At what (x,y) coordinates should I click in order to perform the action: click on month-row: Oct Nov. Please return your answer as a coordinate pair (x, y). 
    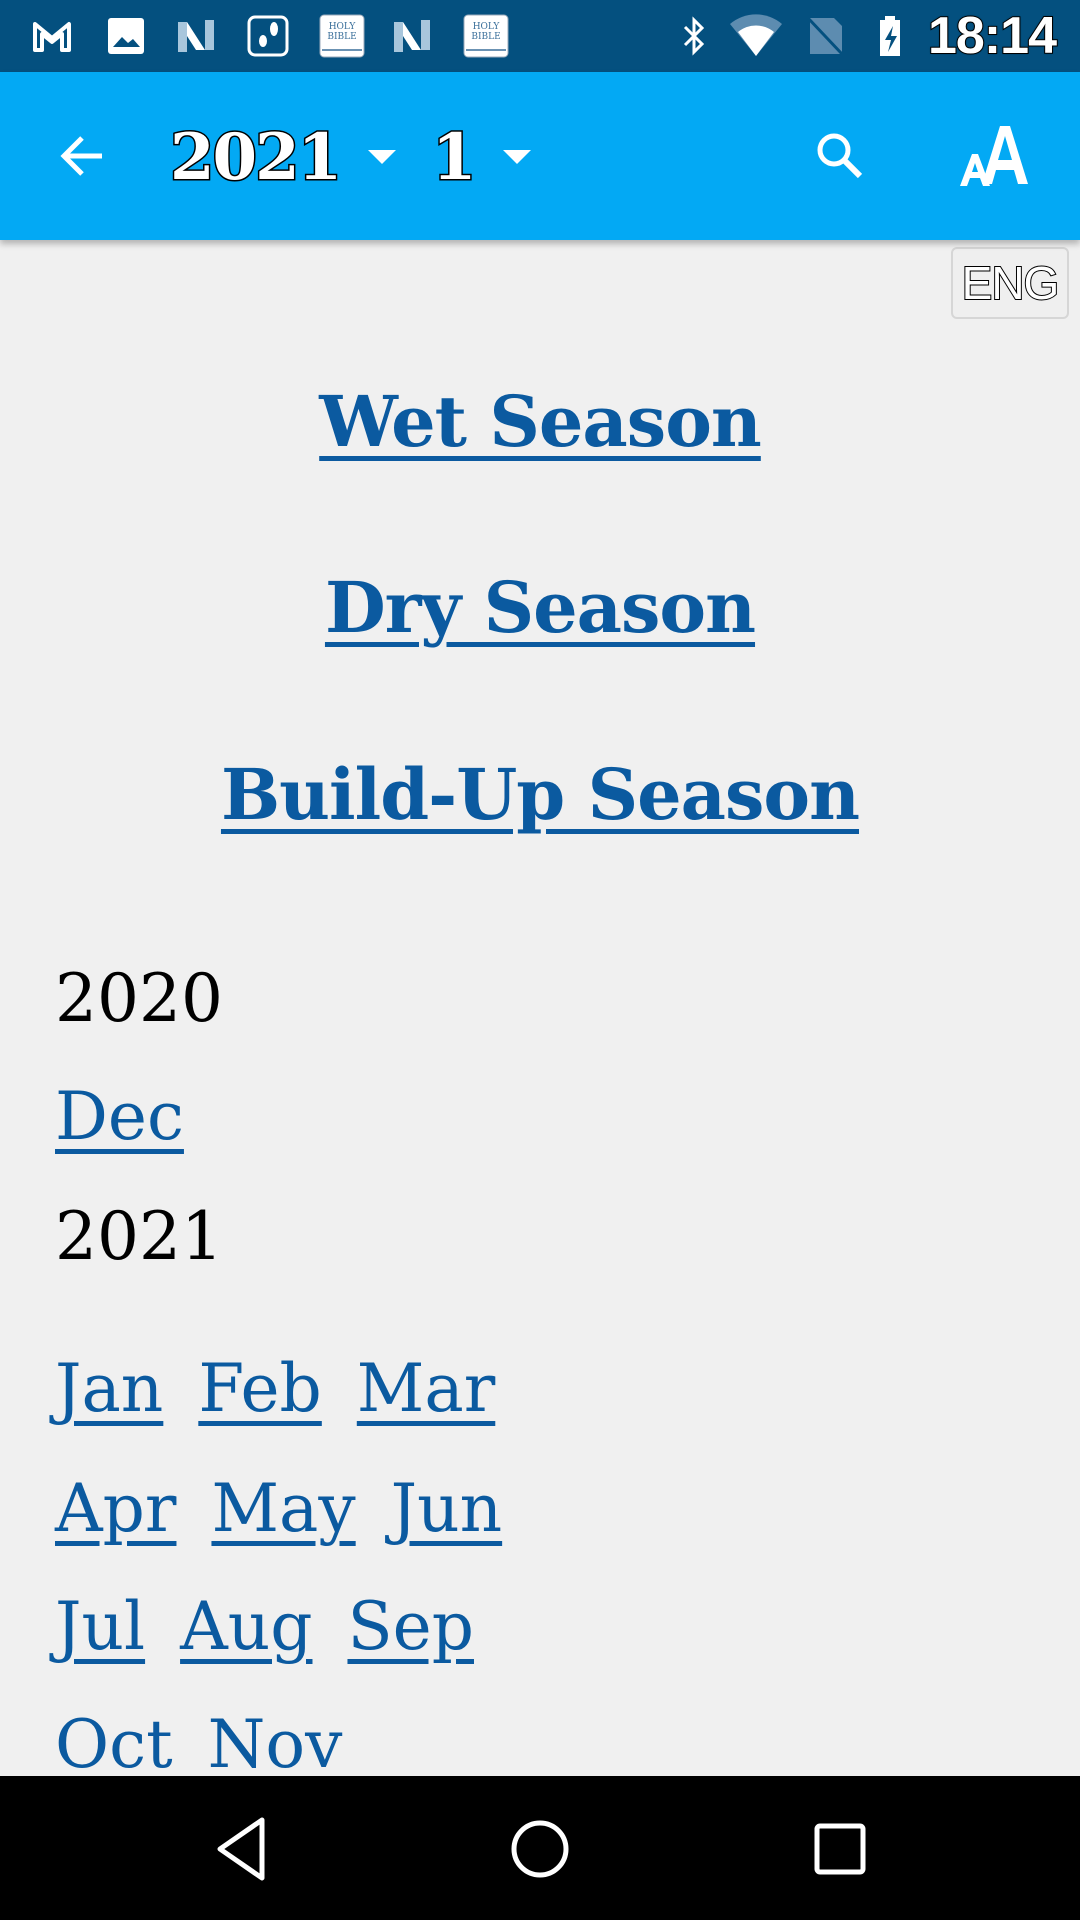
    Looking at the image, I should click on (205, 1741).